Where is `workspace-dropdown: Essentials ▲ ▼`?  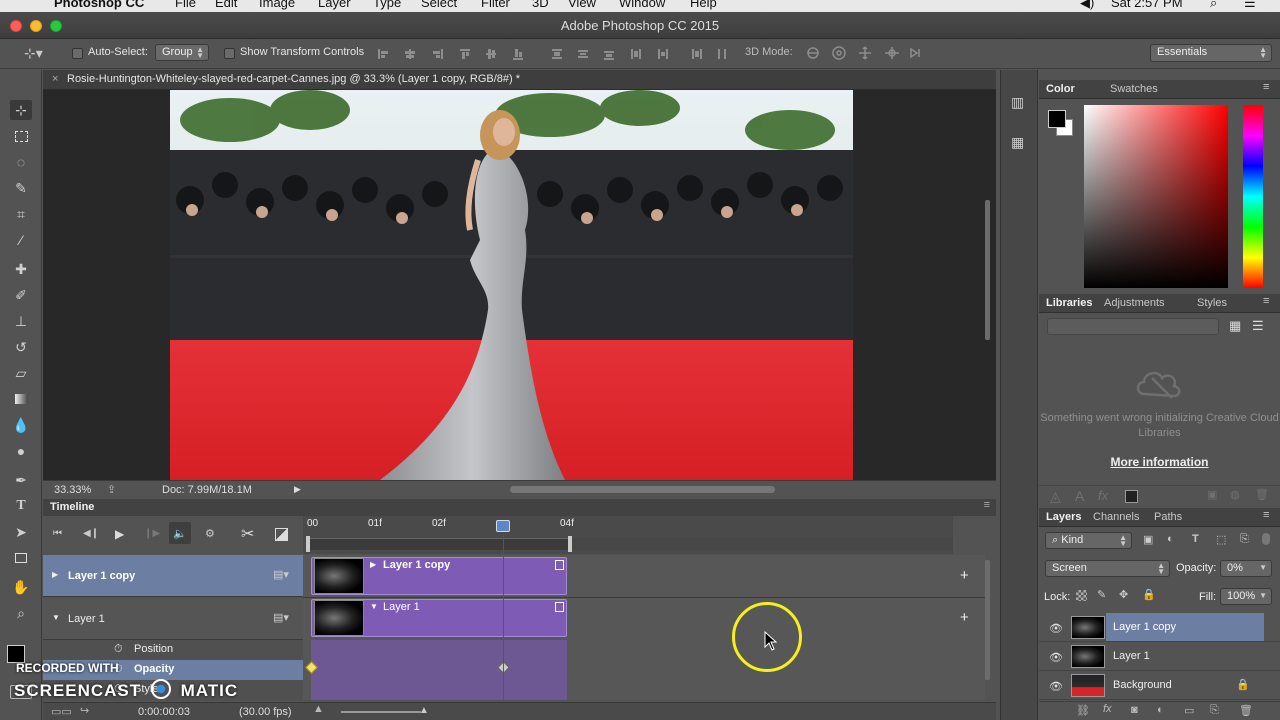
workspace-dropdown: Essentials ▲ ▼ is located at coordinates (1211, 53).